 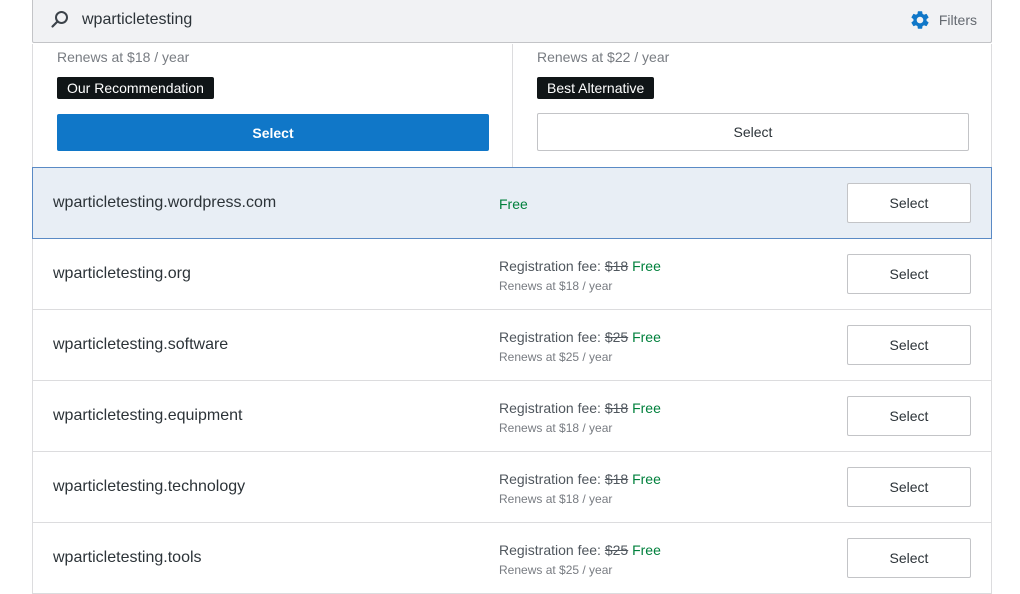 What do you see at coordinates (920, 20) in the screenshot?
I see `gear-icon` at bounding box center [920, 20].